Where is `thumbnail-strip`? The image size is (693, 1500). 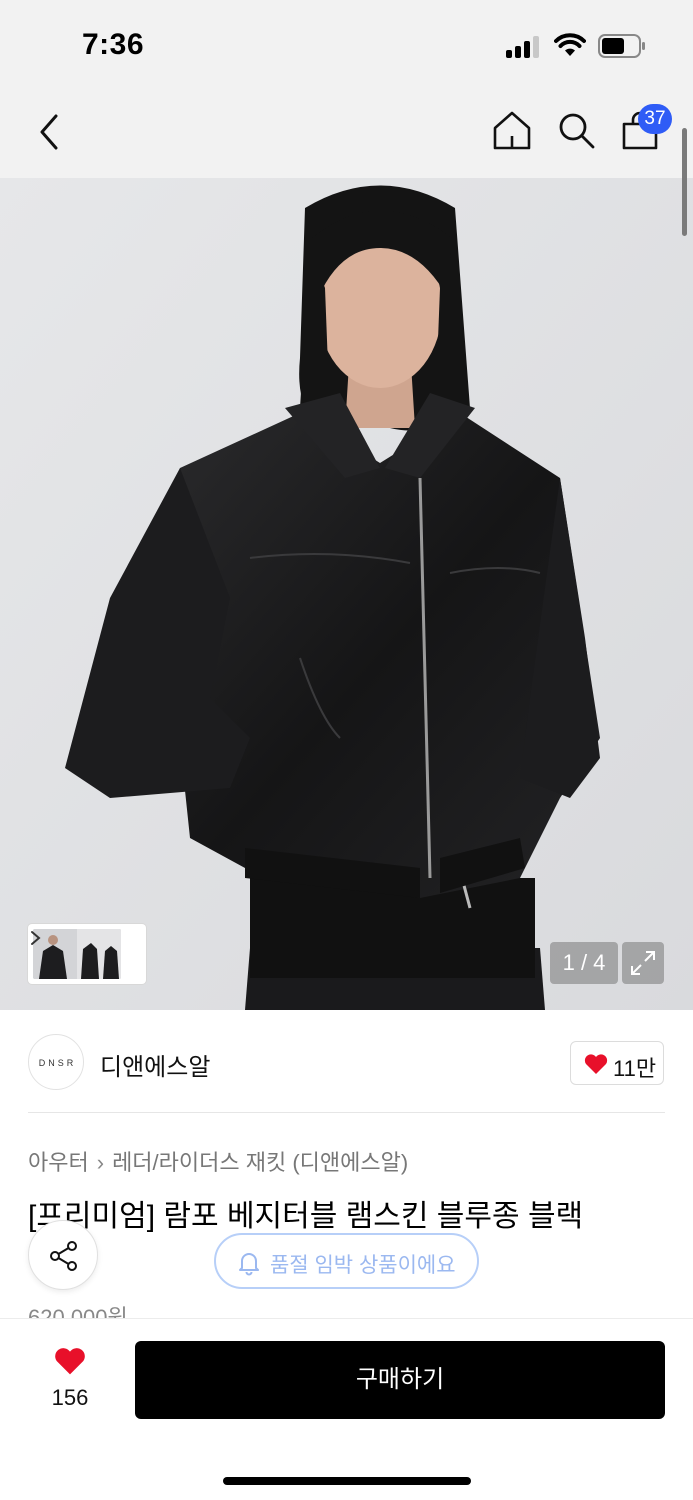
thumbnail-strip is located at coordinates (87, 954).